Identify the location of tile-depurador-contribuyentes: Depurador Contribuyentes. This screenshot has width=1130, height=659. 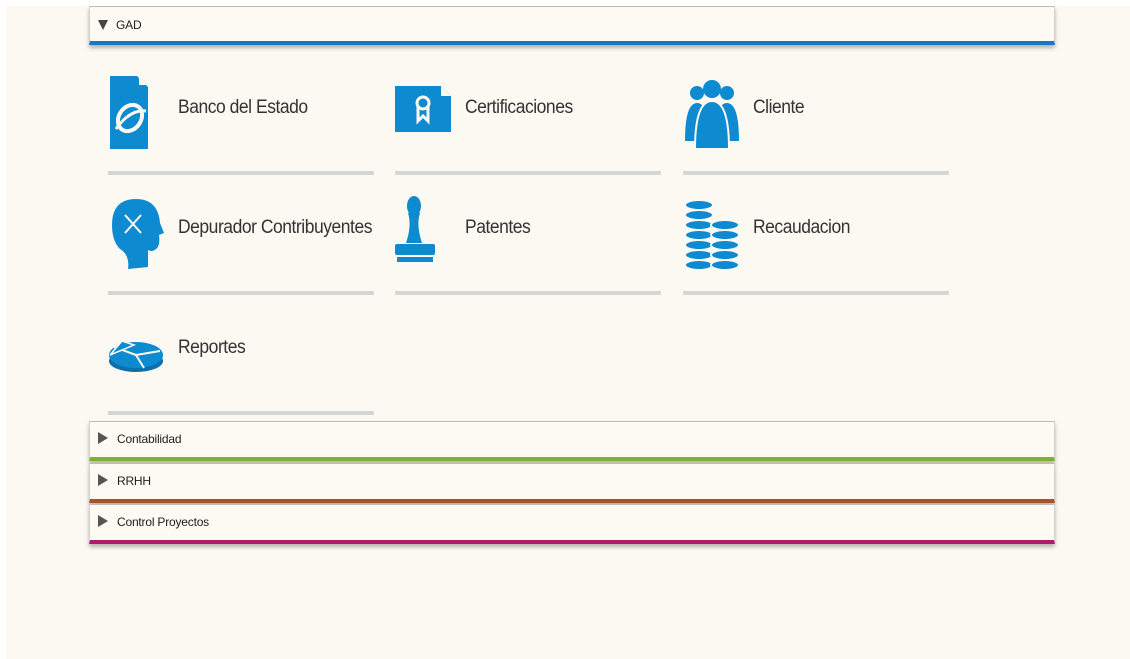
(241, 243).